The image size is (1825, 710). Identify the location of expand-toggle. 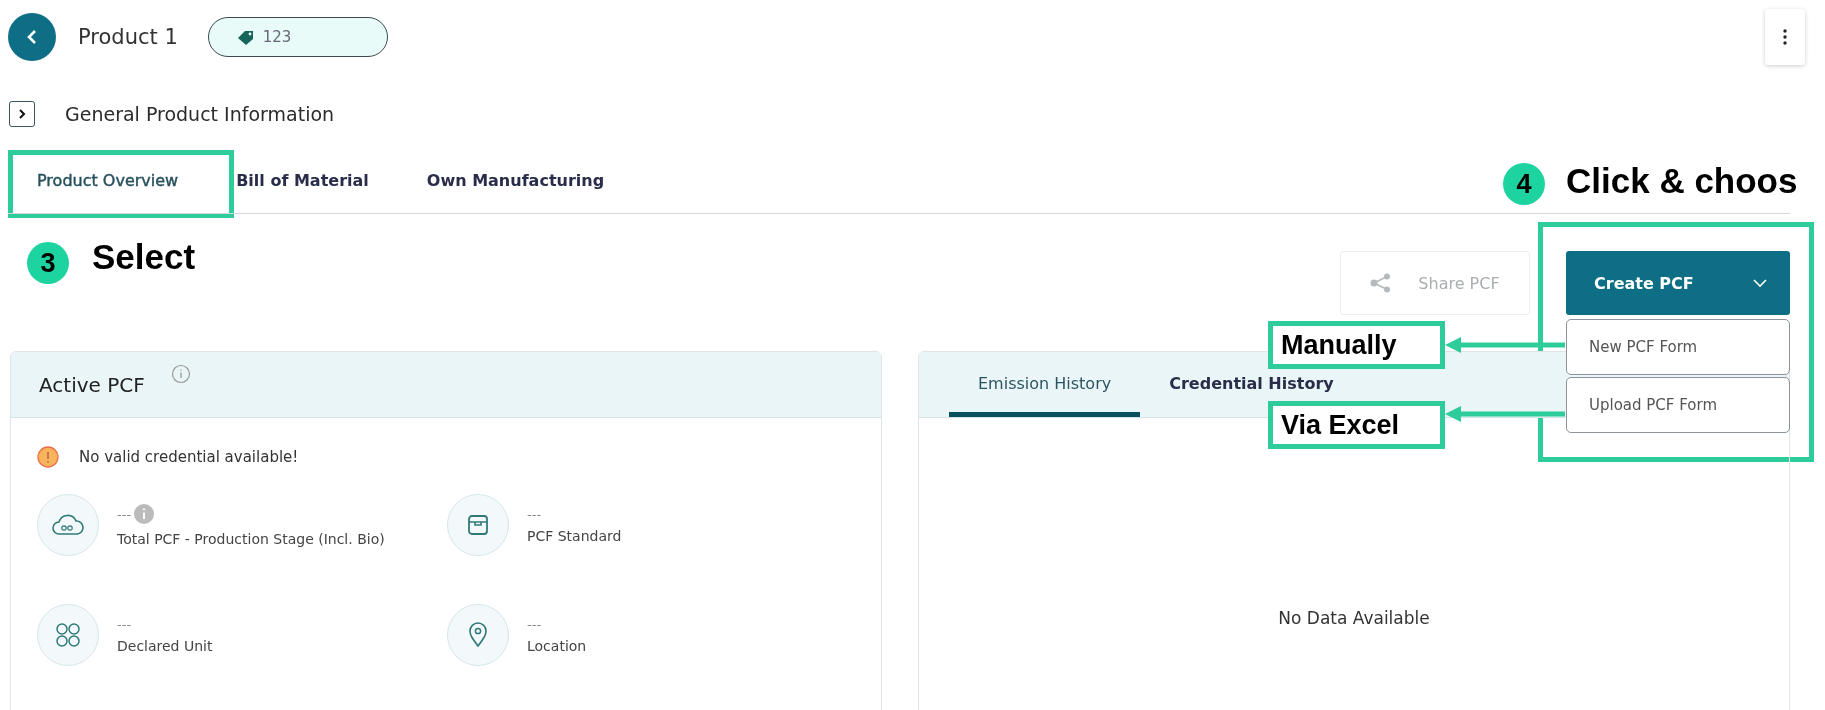
(22, 114).